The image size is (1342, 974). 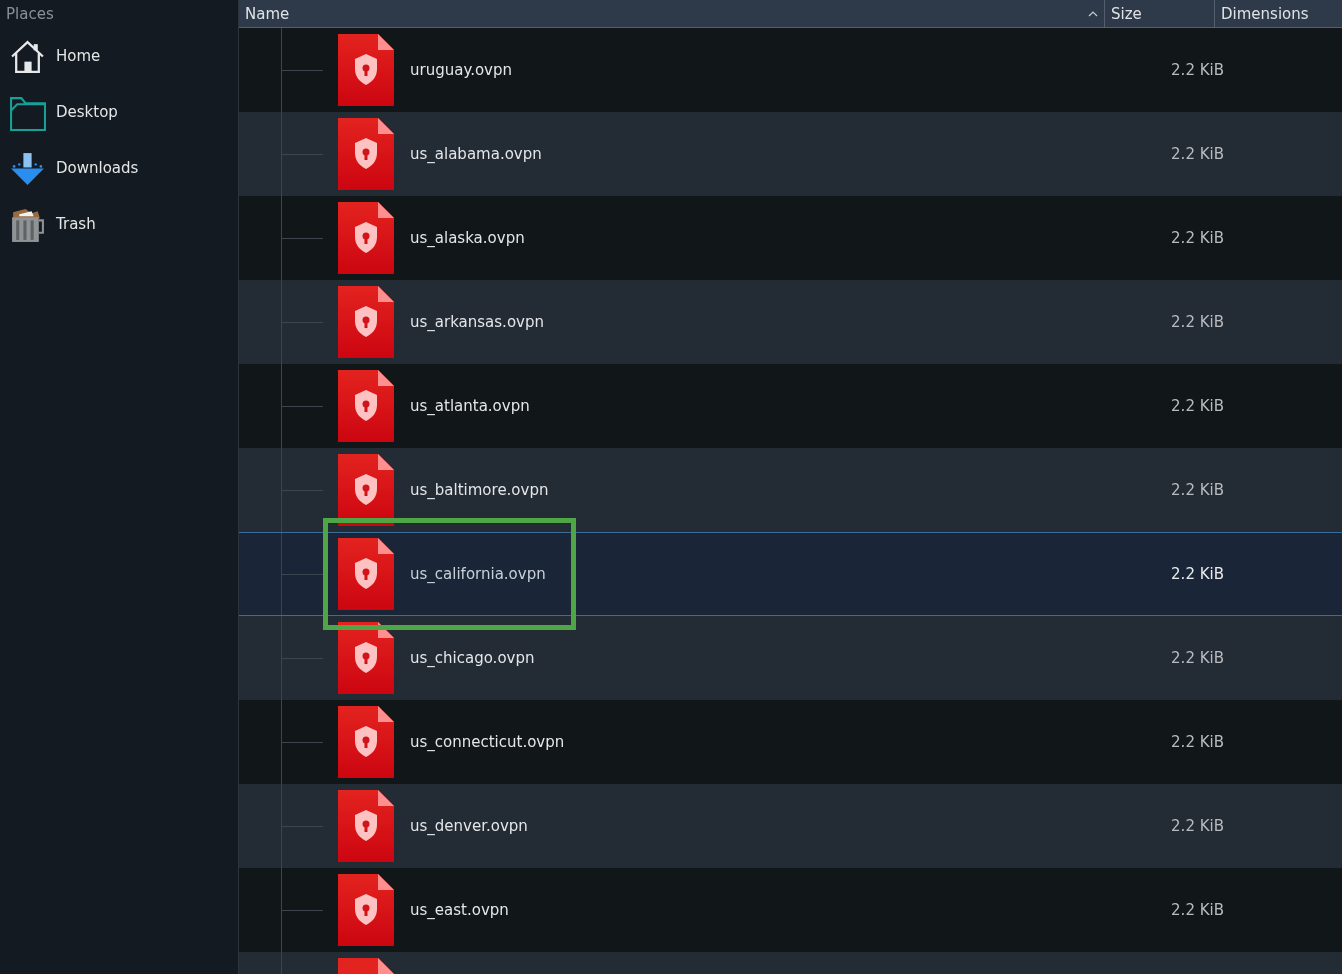 I want to click on place-item: Desktop, so click(x=119, y=112).